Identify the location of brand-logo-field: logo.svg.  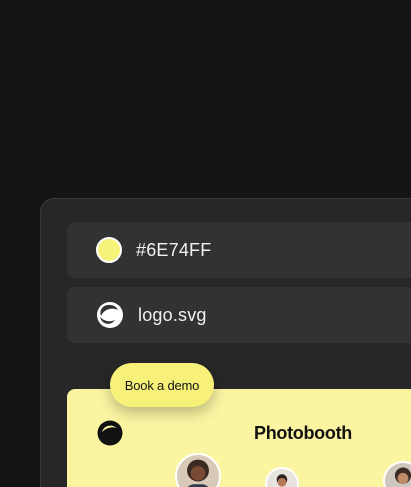
(239, 315).